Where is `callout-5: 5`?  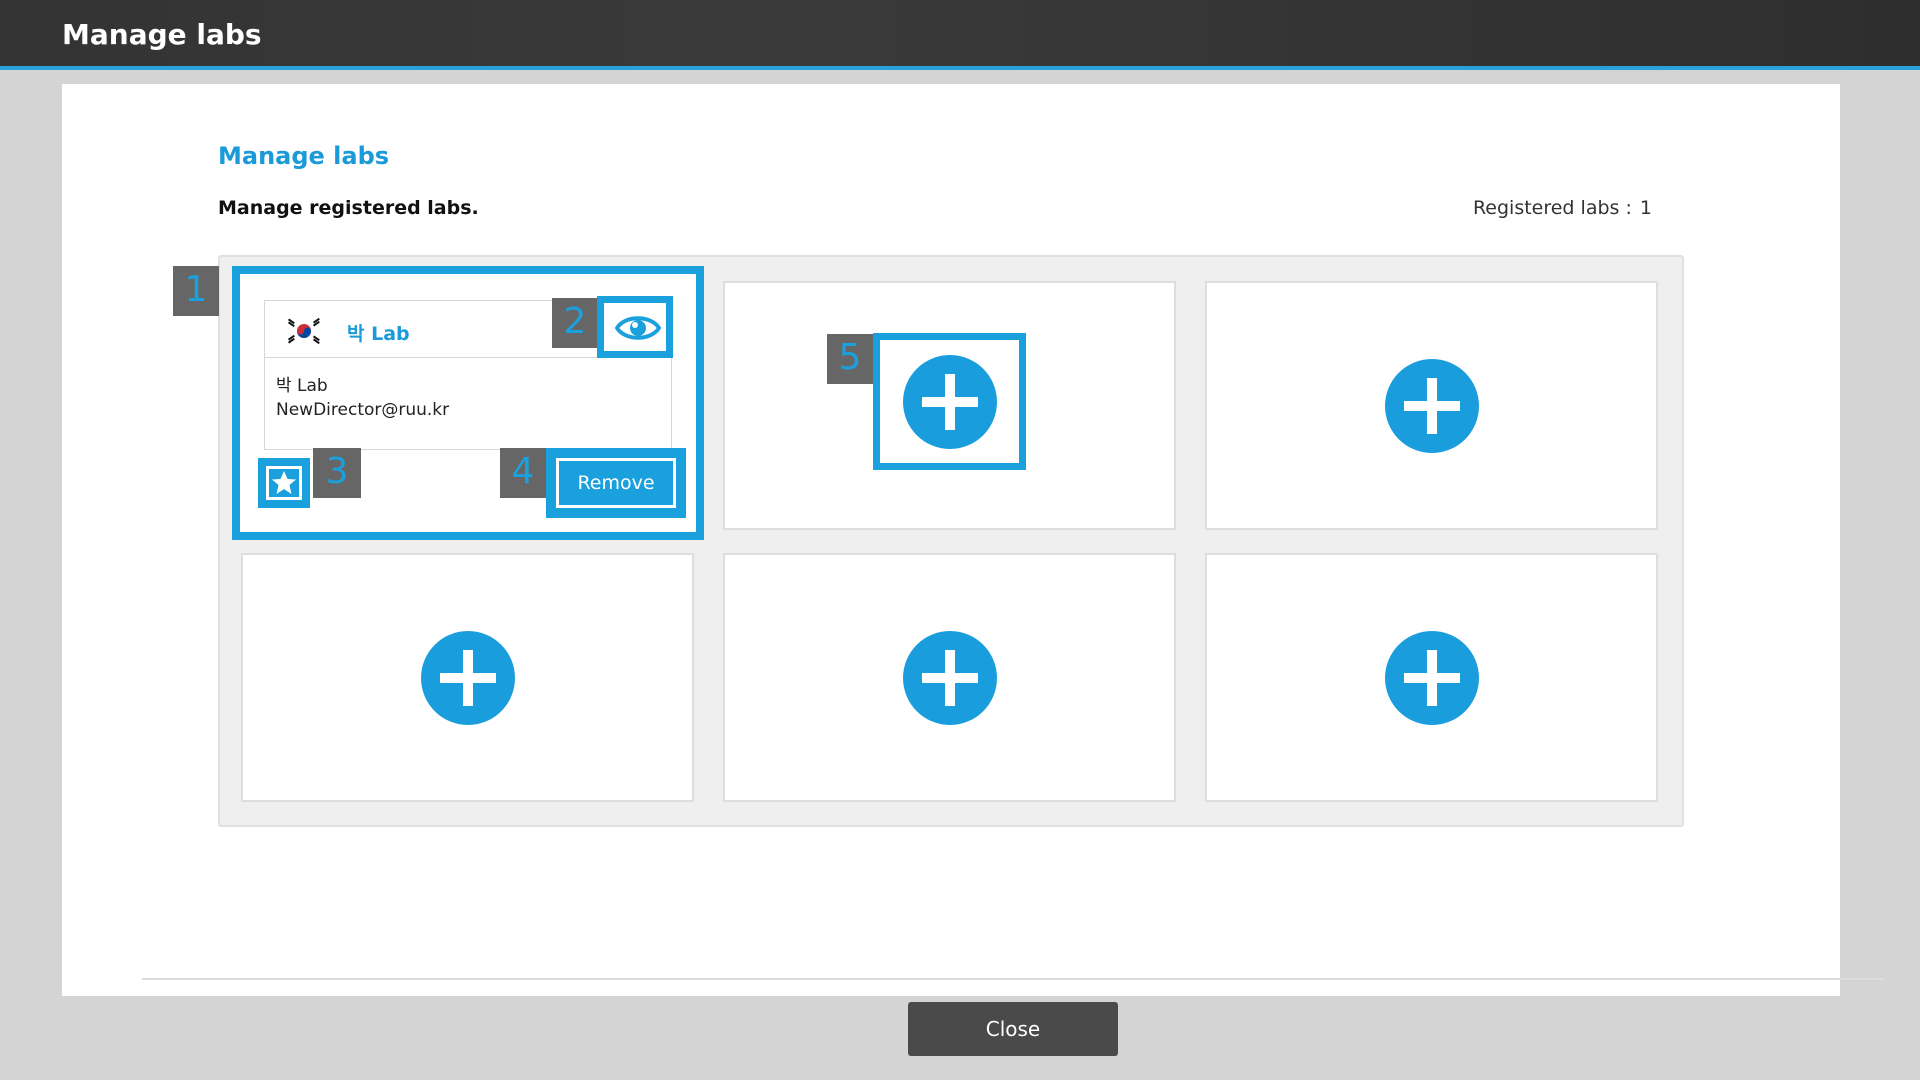
callout-5: 5 is located at coordinates (850, 359).